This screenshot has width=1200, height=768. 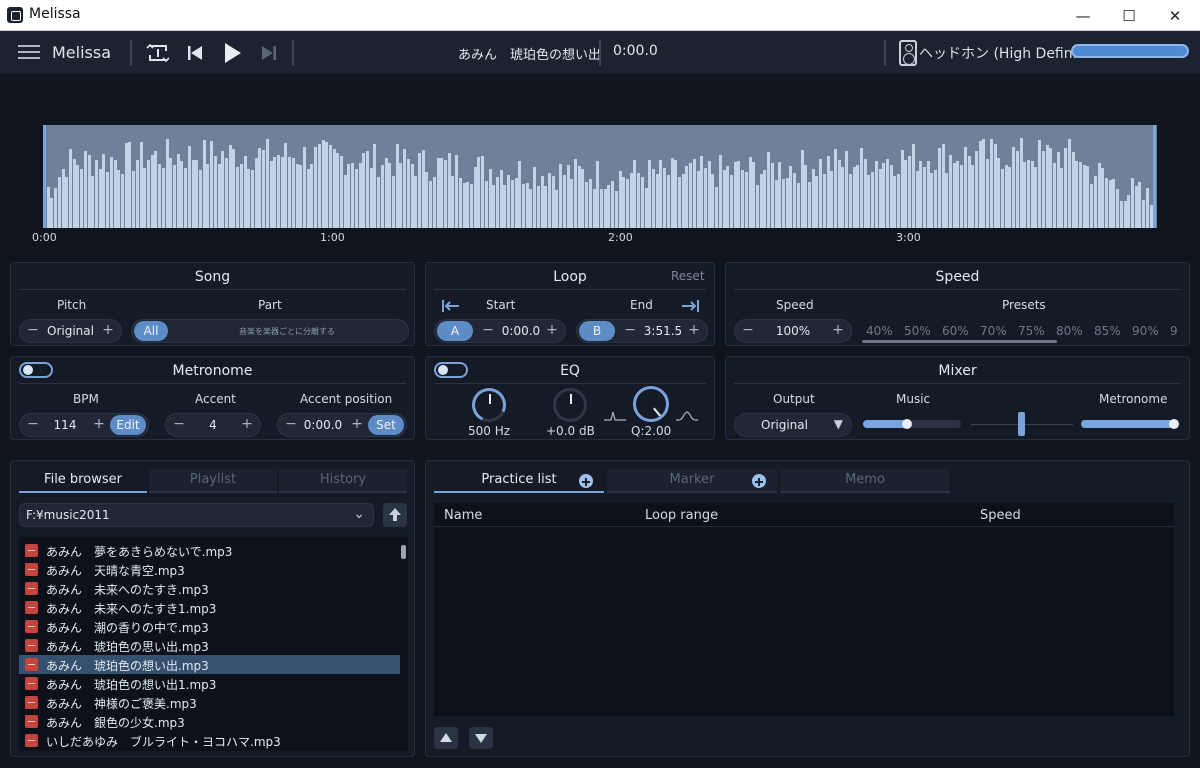 What do you see at coordinates (597, 331) in the screenshot?
I see `set-point-b-button: B` at bounding box center [597, 331].